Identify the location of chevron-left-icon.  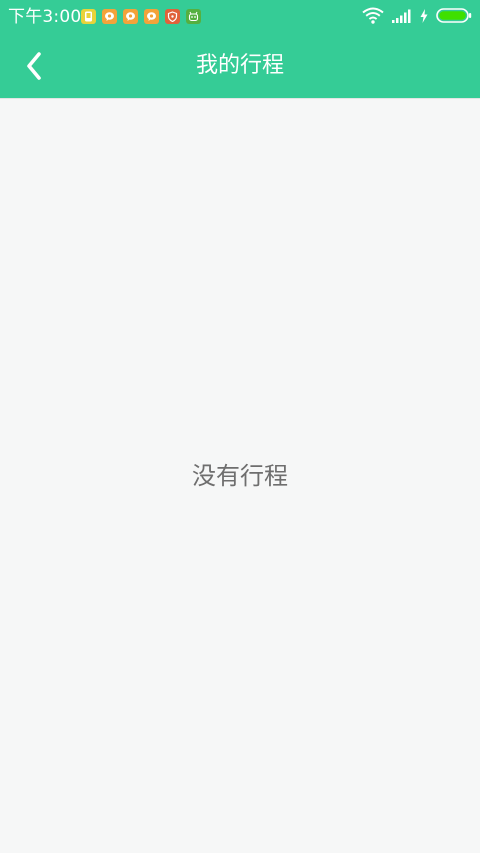
(34, 66).